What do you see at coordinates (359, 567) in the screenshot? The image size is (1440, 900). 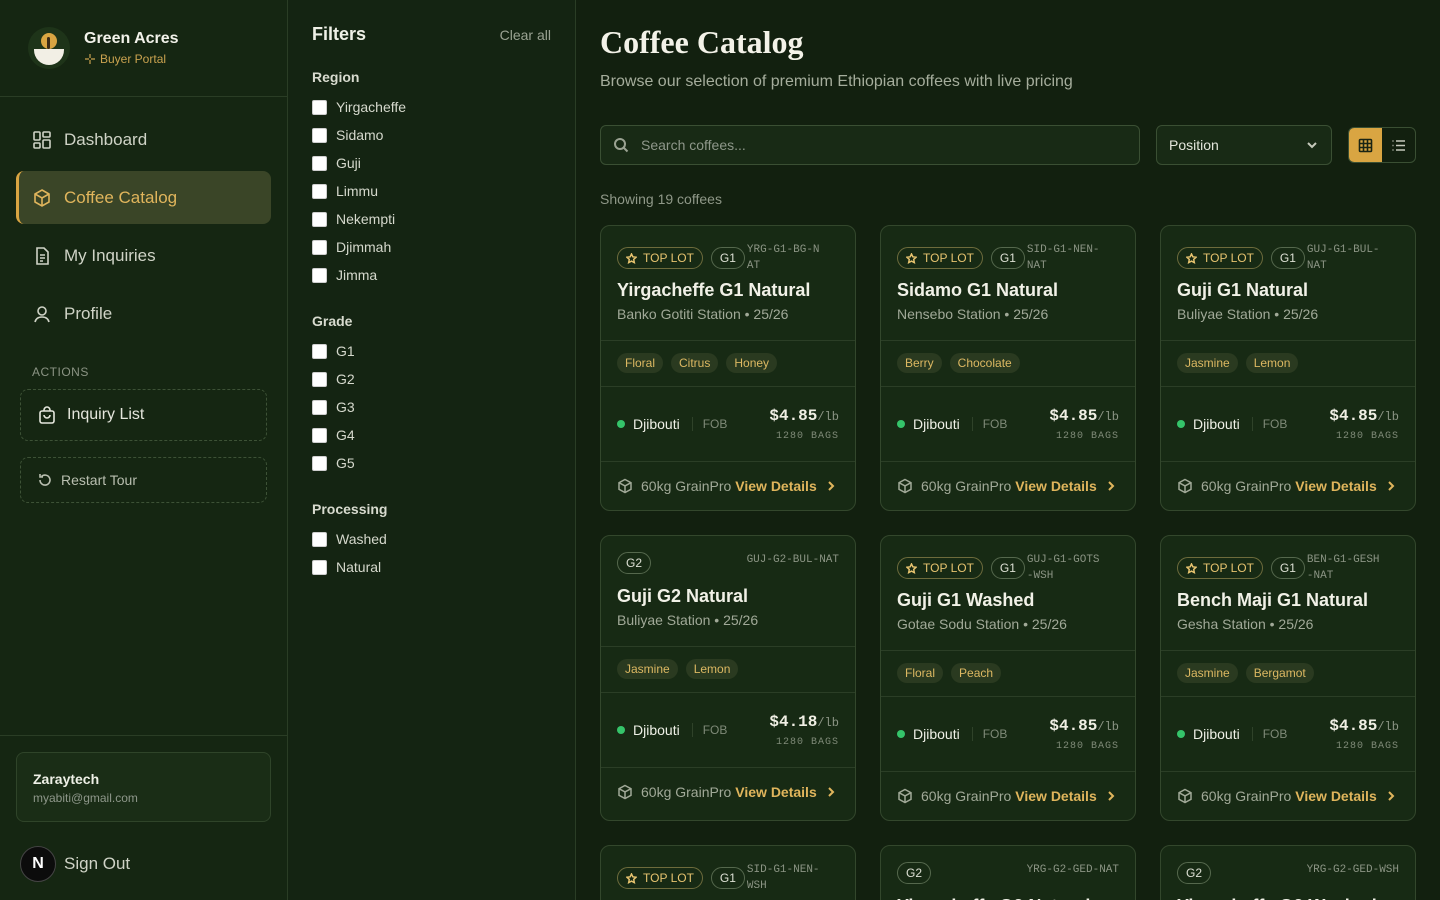 I see `filter-option-label: Natural` at bounding box center [359, 567].